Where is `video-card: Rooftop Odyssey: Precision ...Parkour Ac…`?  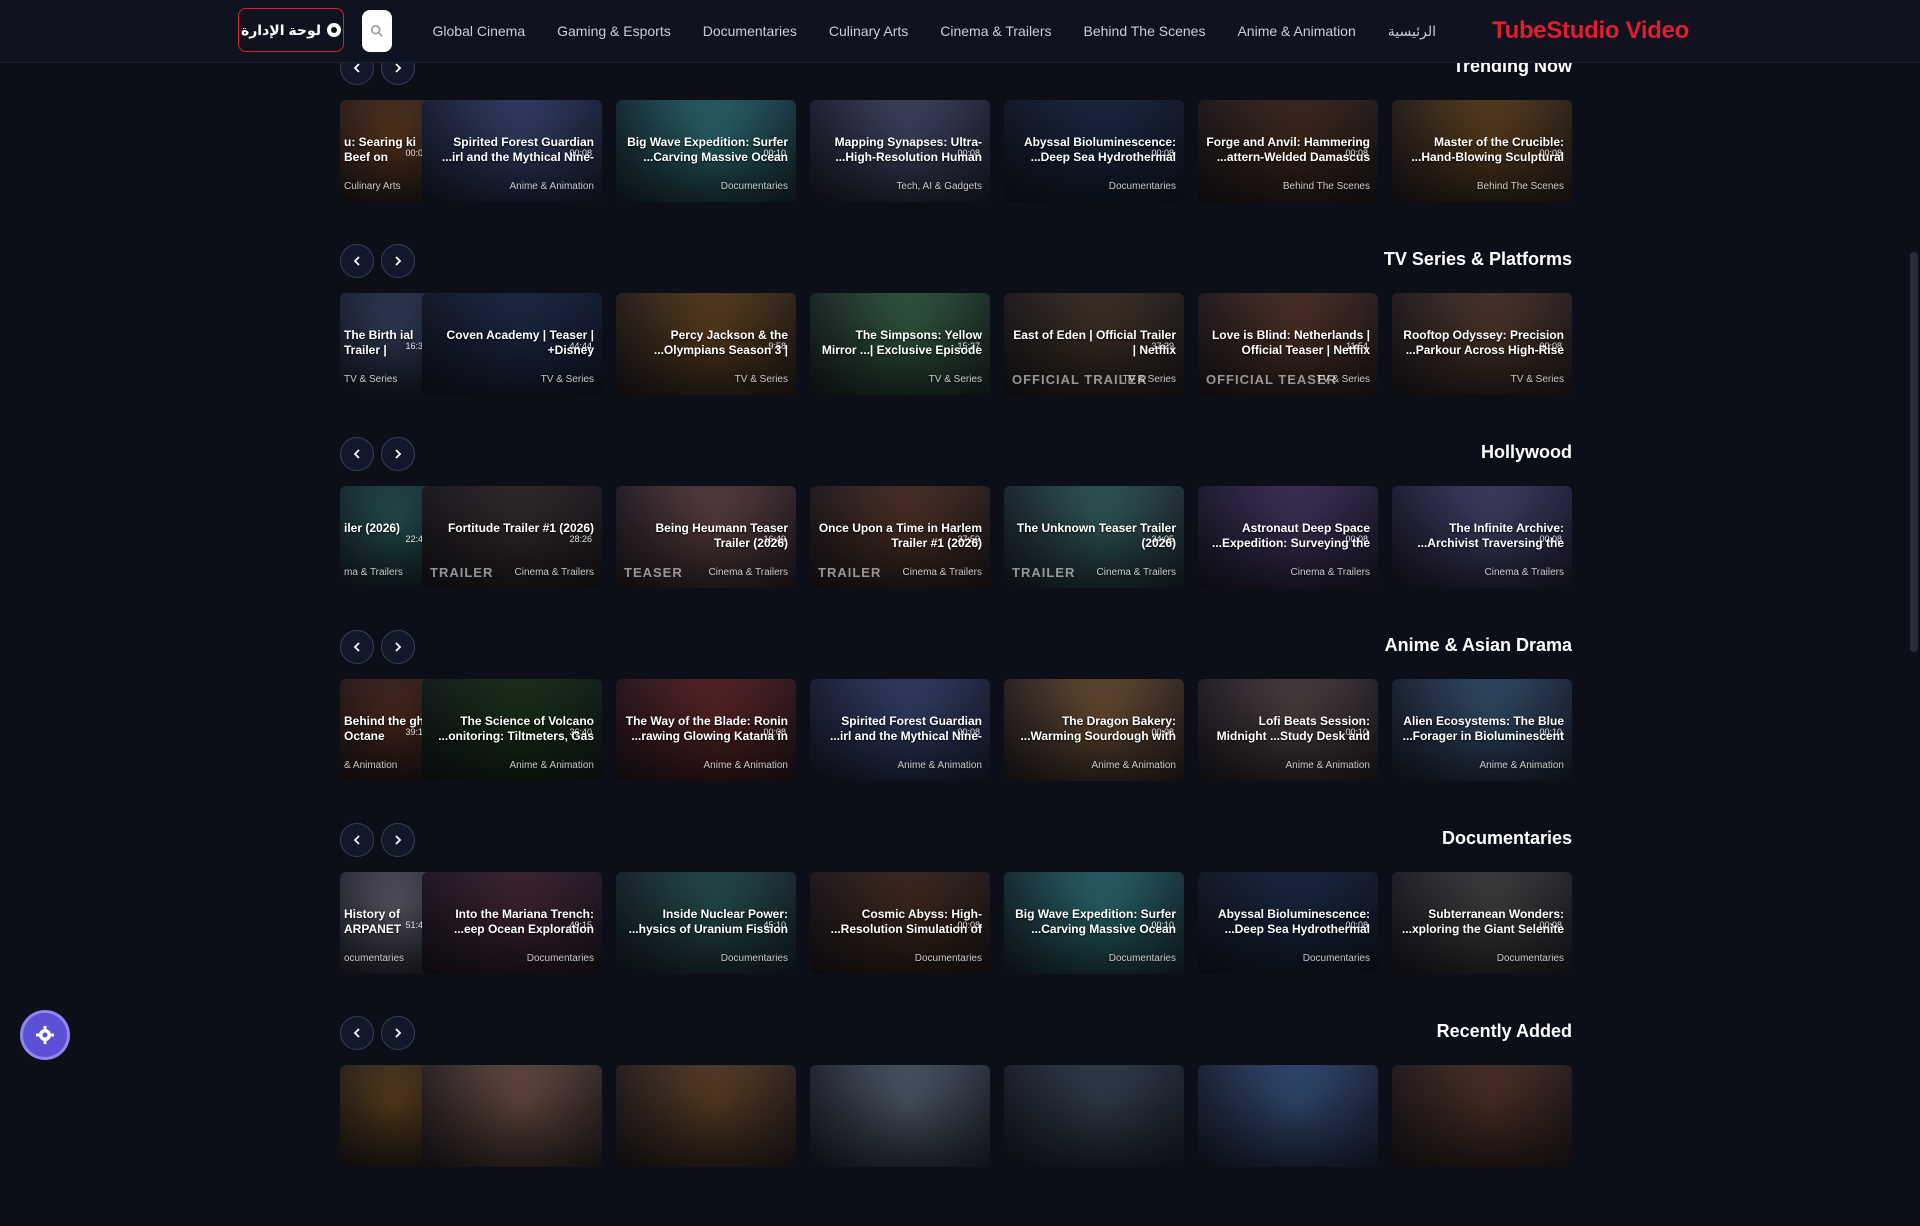 video-card: Rooftop Odyssey: Precision ...Parkour Ac… is located at coordinates (1482, 344).